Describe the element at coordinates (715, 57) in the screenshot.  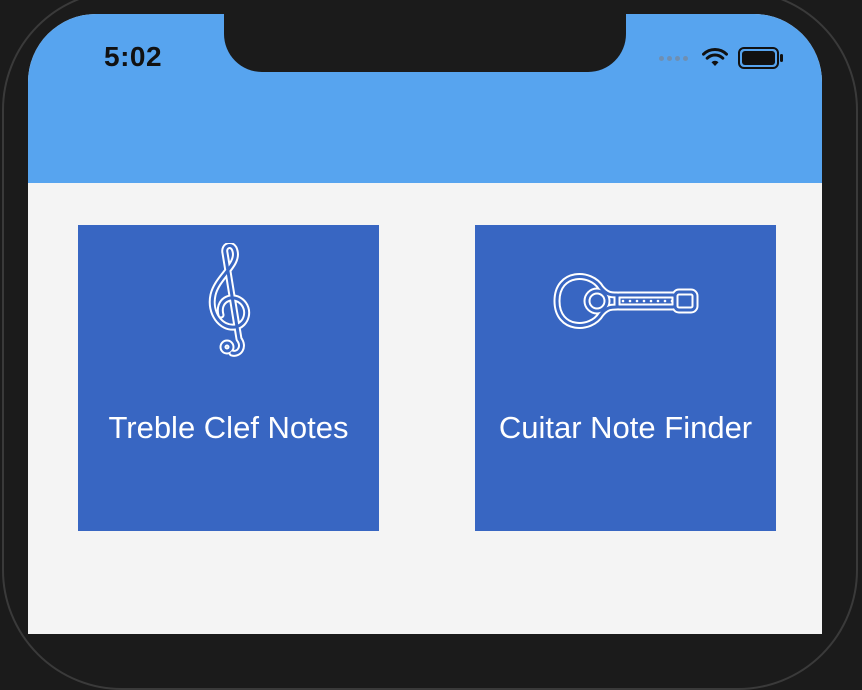
I see `wifi-icon` at that location.